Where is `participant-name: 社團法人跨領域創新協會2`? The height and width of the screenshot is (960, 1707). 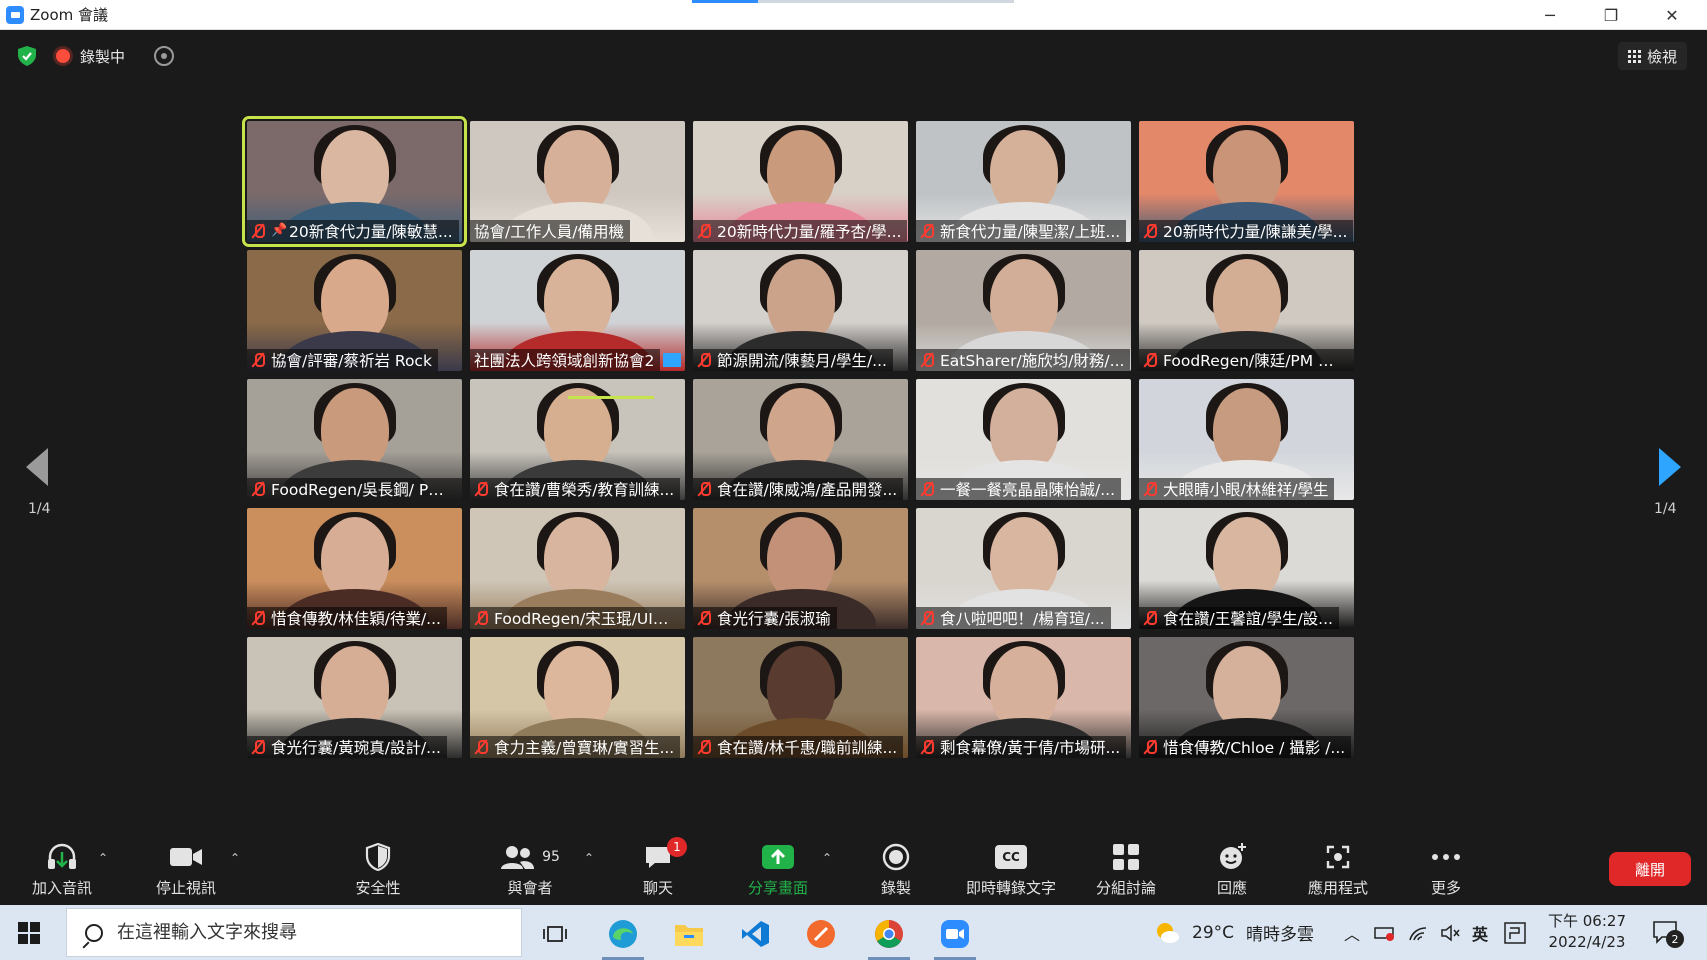
participant-name: 社團法人跨領域創新協會2 is located at coordinates (564, 361).